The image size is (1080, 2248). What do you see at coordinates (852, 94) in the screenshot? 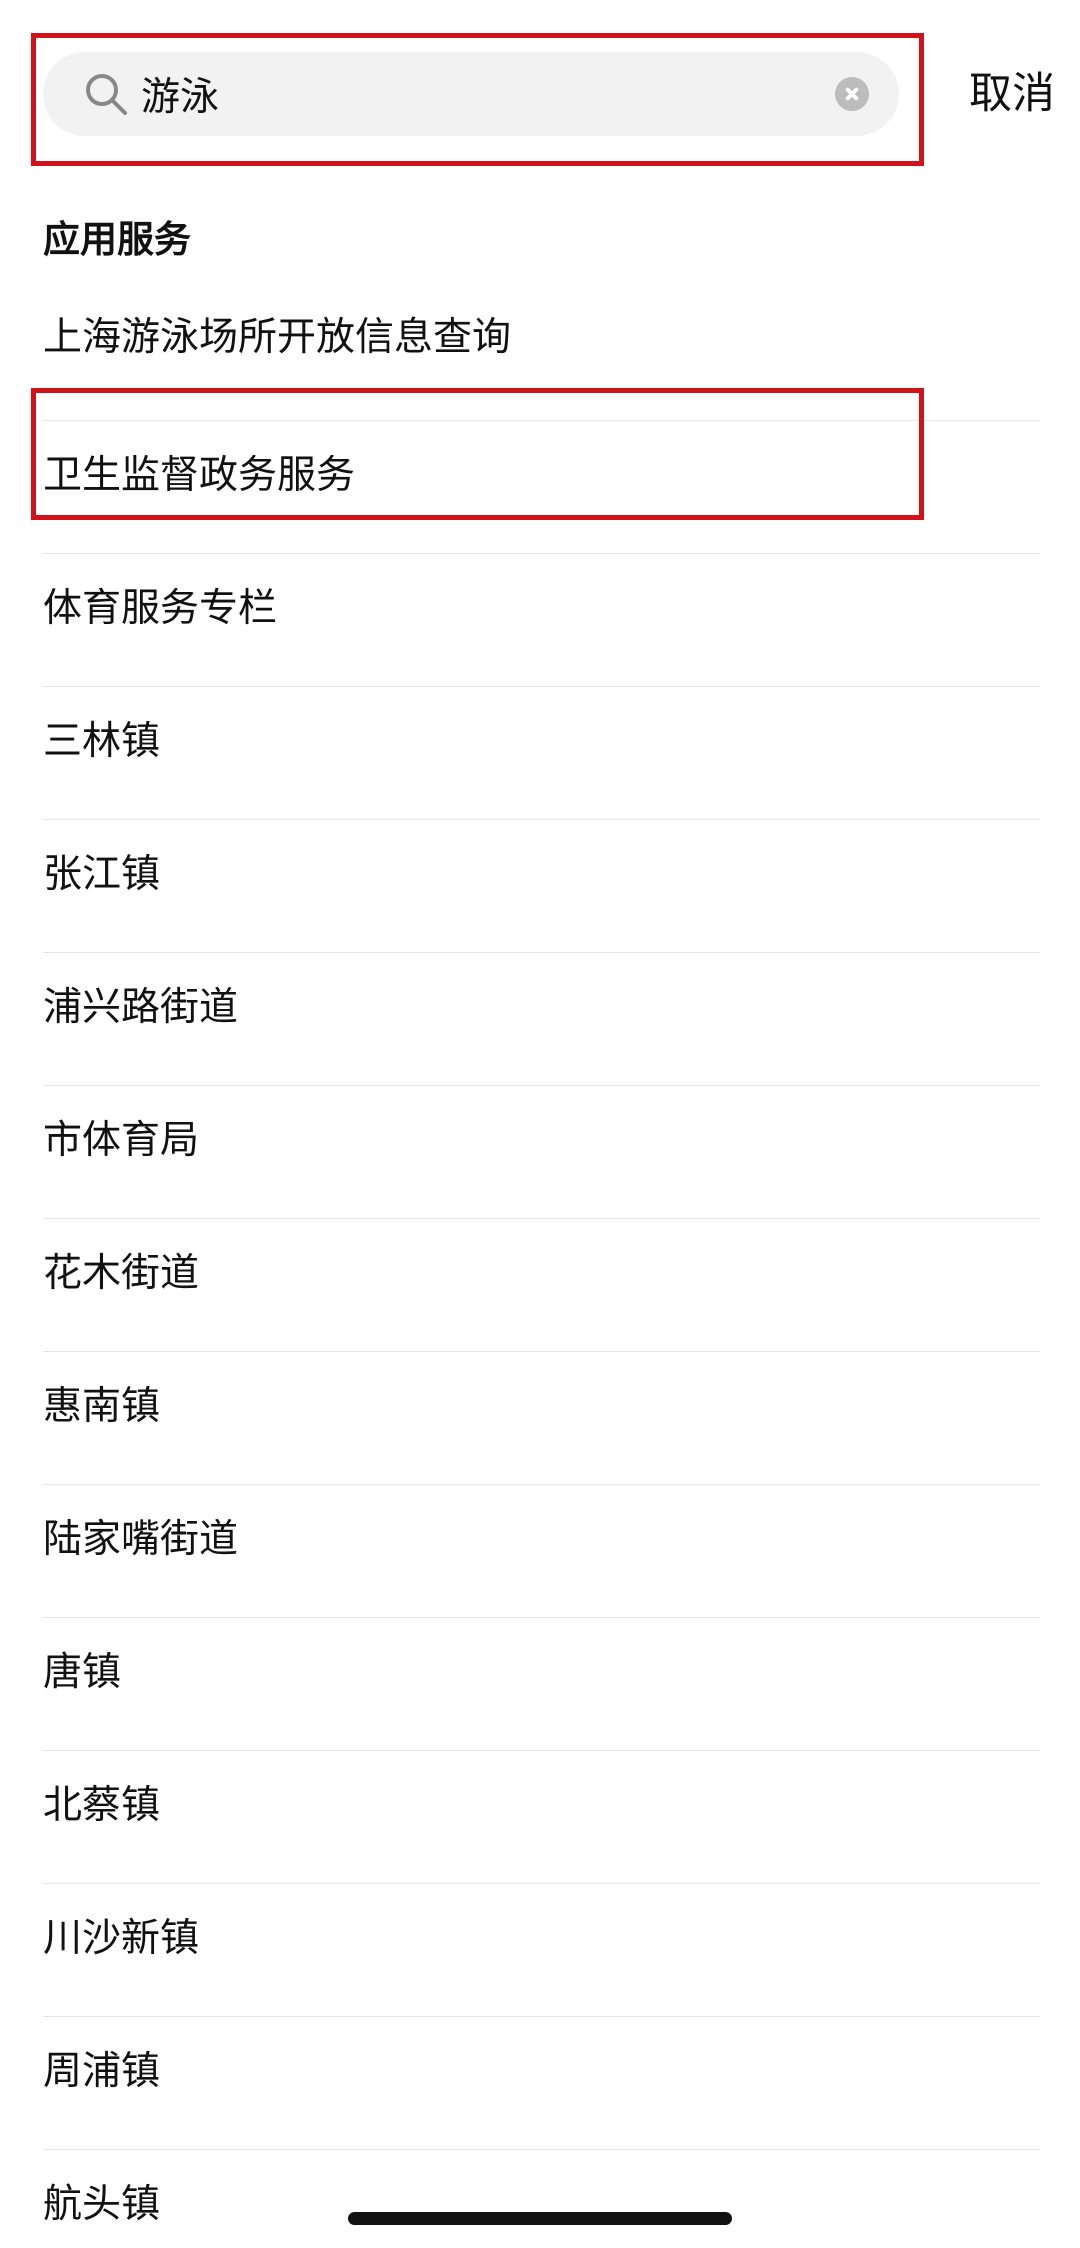
I see `clear-icon` at bounding box center [852, 94].